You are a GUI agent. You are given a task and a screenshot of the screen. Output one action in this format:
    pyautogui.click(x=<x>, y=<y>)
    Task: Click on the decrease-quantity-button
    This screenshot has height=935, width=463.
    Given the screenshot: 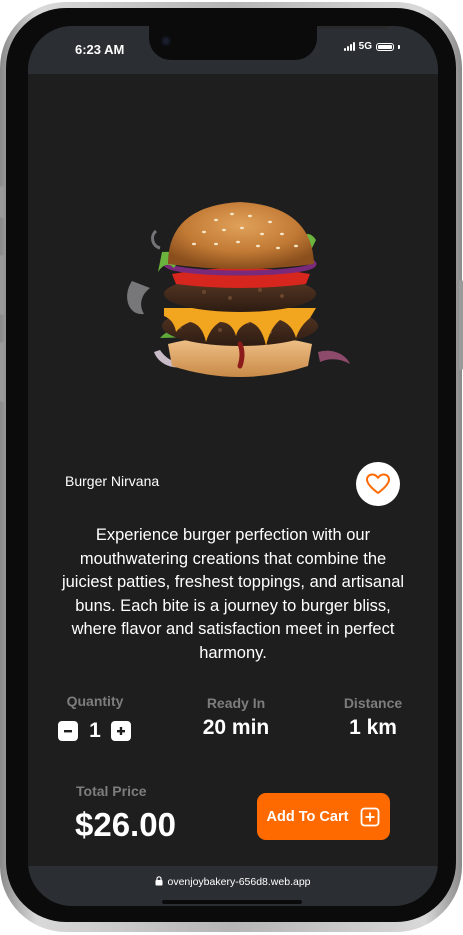 What is the action you would take?
    pyautogui.click(x=68, y=731)
    